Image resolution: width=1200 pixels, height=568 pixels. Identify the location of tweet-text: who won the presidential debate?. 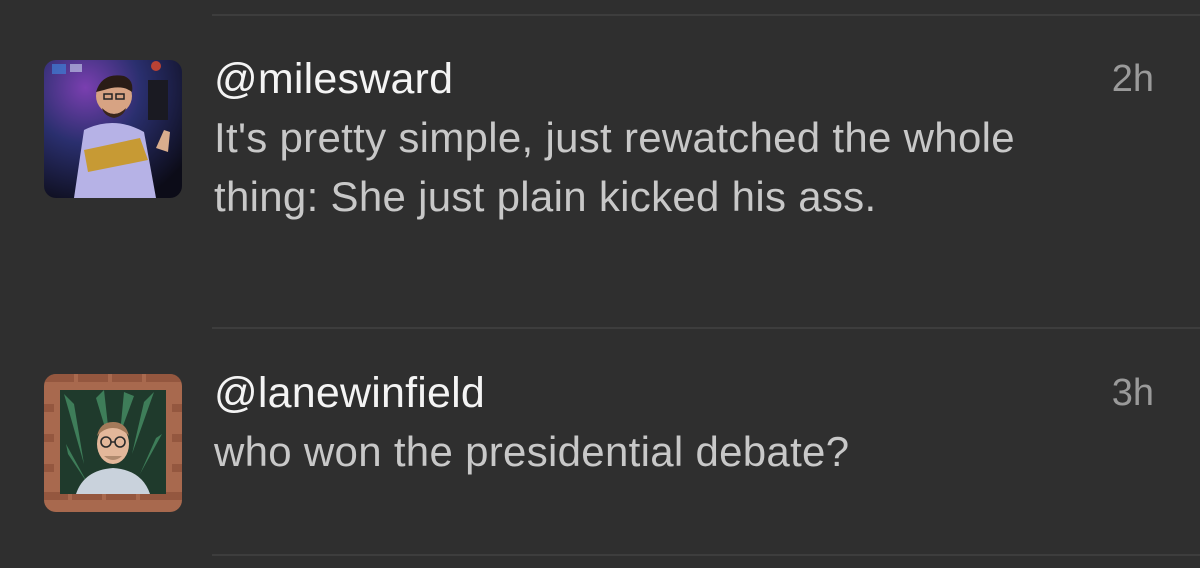
(532, 451).